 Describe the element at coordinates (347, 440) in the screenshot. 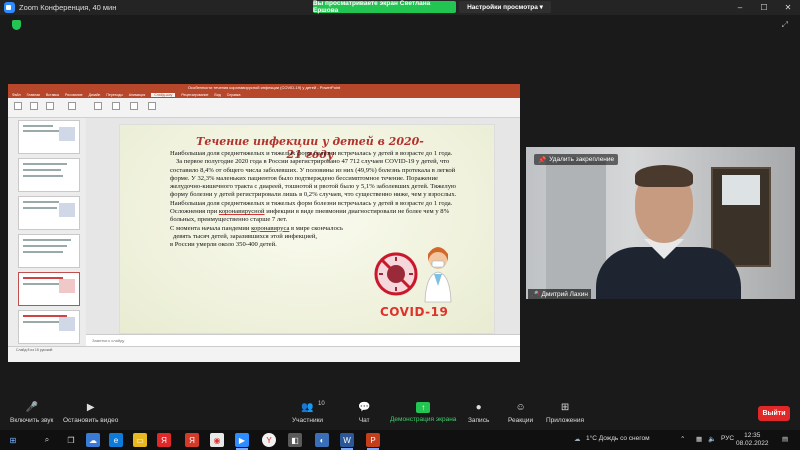

I see `word-icon: W` at that location.